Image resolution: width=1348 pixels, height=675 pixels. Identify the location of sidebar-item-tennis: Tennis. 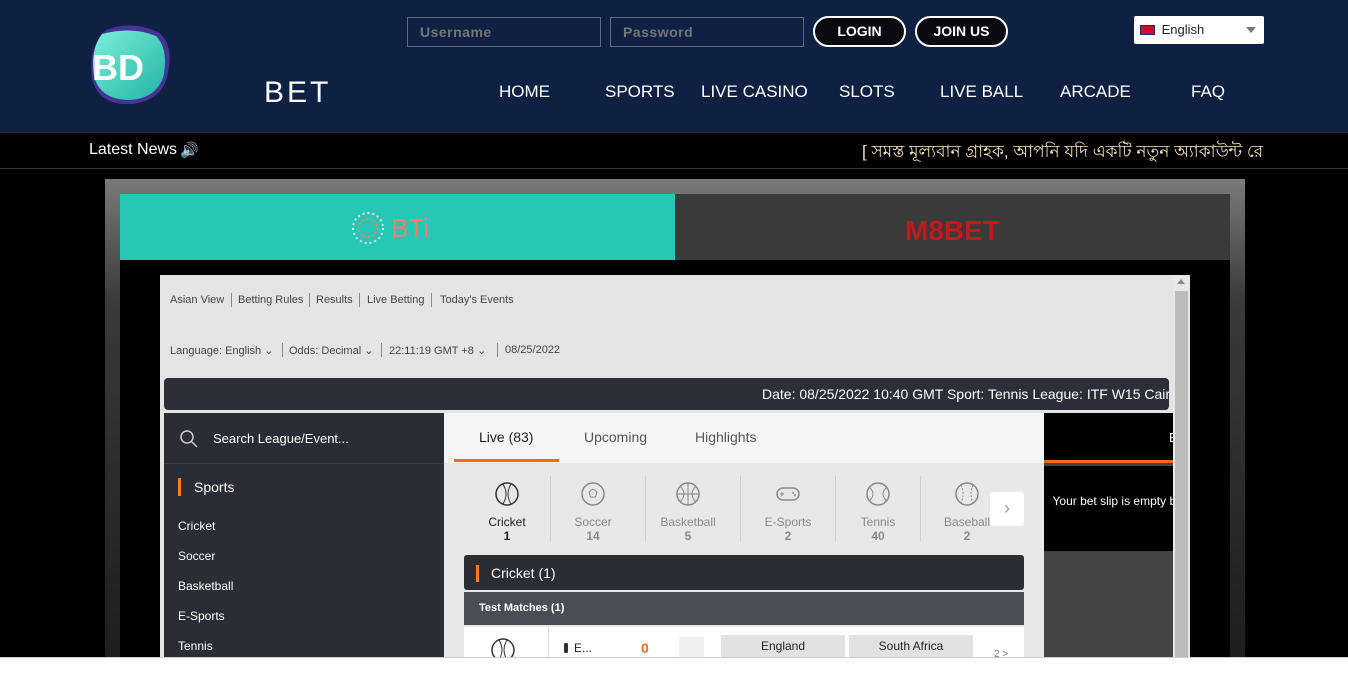
(195, 646).